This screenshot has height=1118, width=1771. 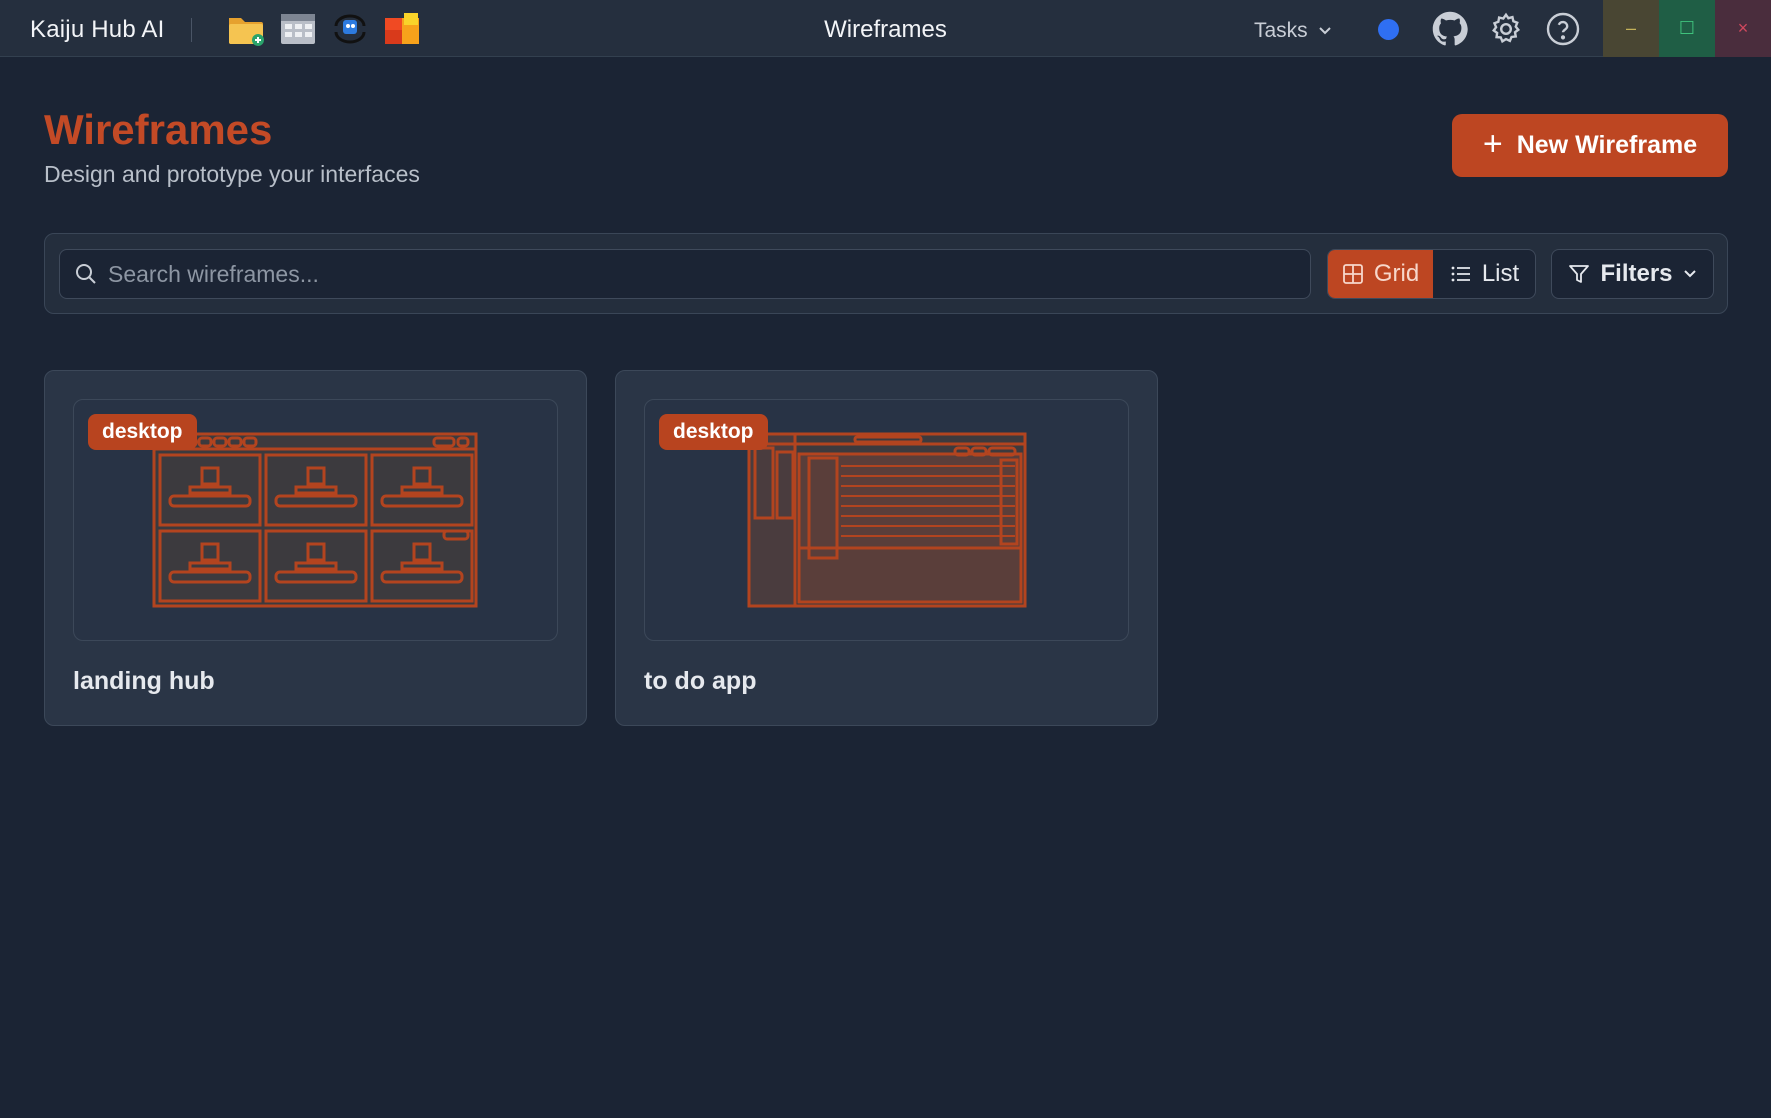 What do you see at coordinates (246, 29) in the screenshot?
I see `folder-add-icon` at bounding box center [246, 29].